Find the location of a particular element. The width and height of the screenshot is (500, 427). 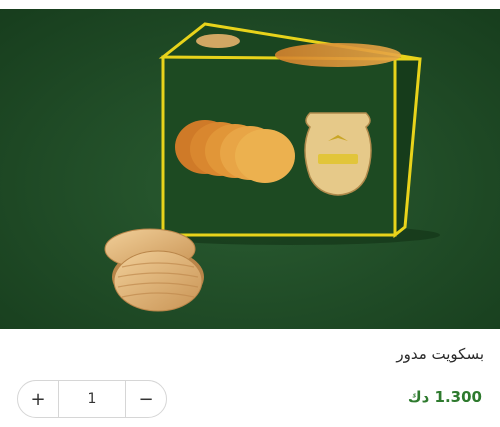

product-price: 1.300 دك is located at coordinates (444, 397).